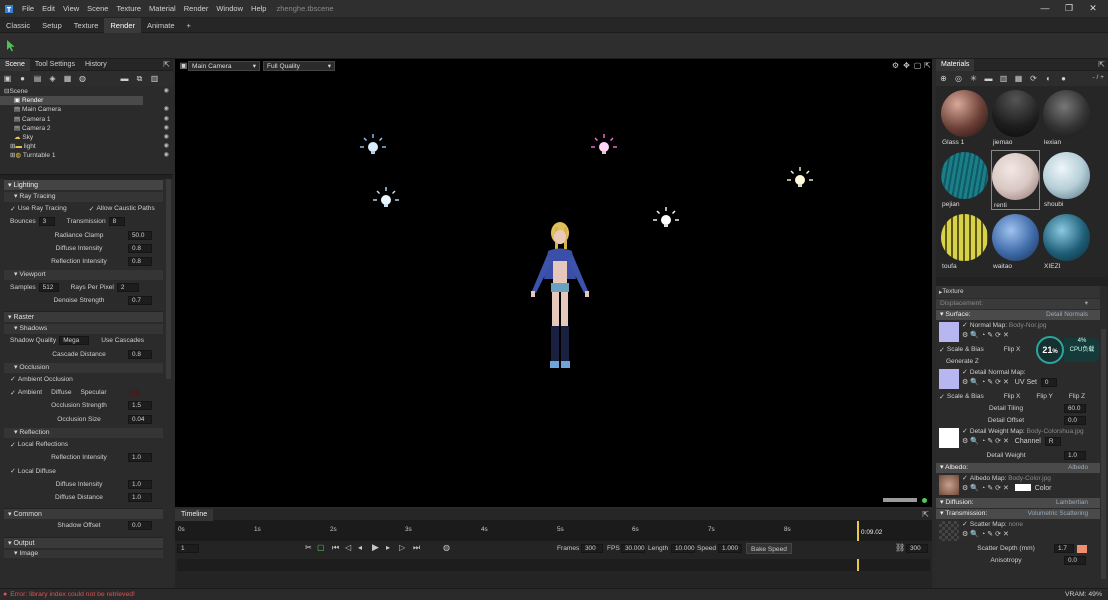 The image size is (1108, 600). Describe the element at coordinates (140, 406) in the screenshot. I see `occlusion-strength-field: 1.5` at that location.